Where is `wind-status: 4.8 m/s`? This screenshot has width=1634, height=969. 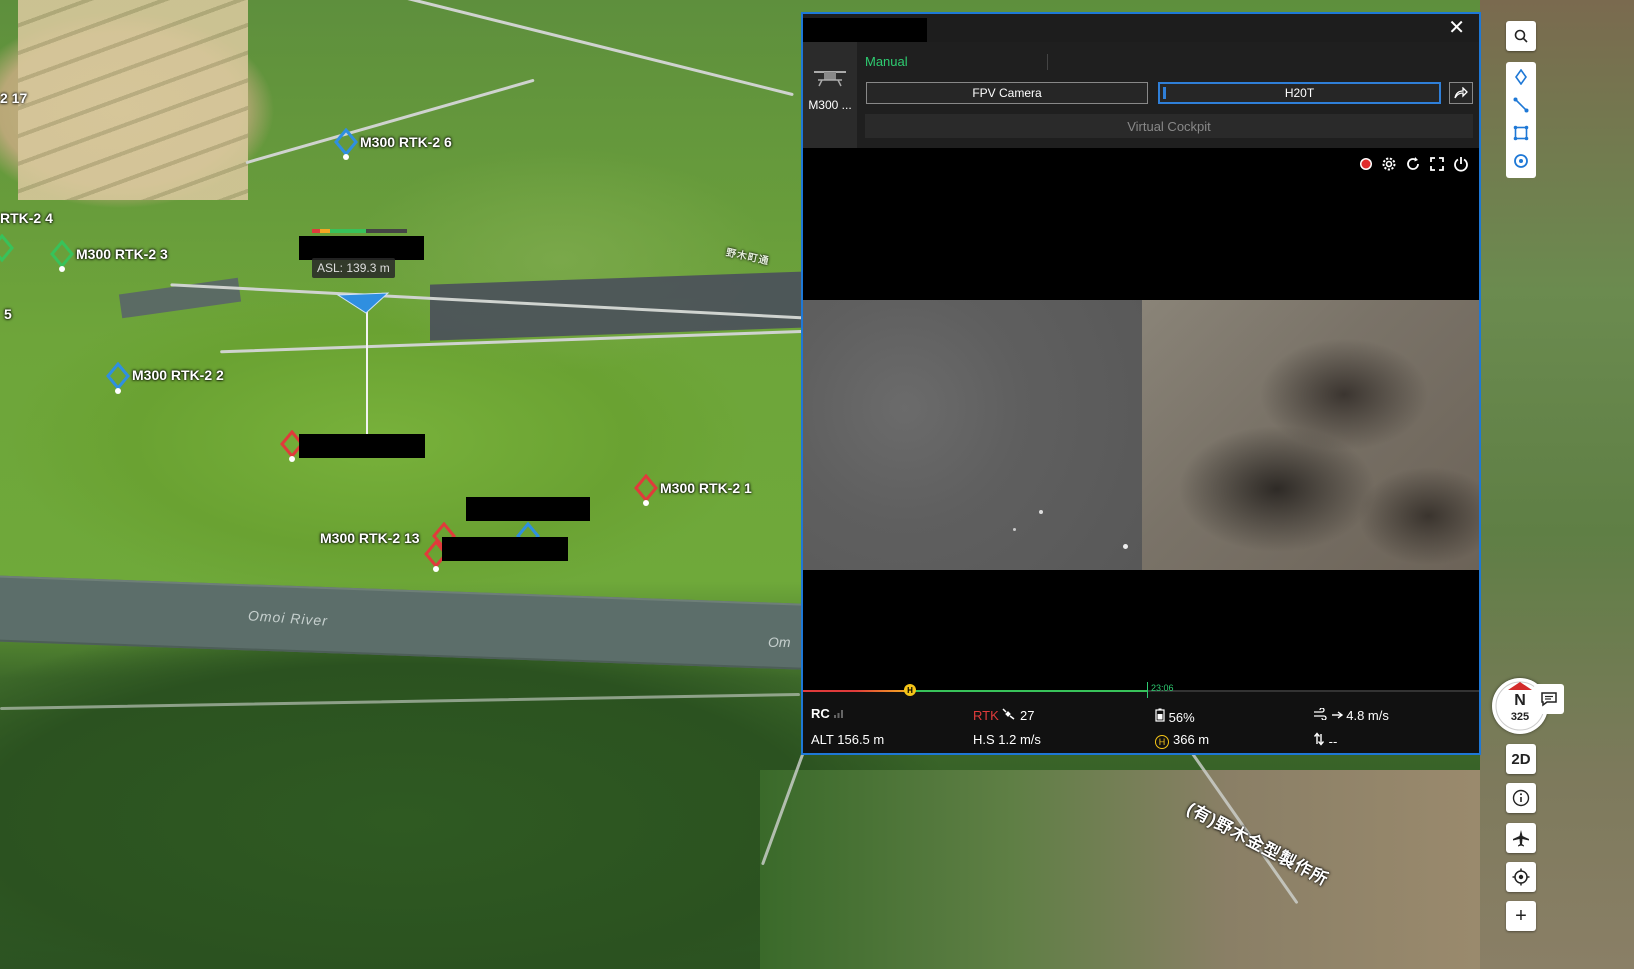
wind-status: 4.8 m/s is located at coordinates (1351, 715).